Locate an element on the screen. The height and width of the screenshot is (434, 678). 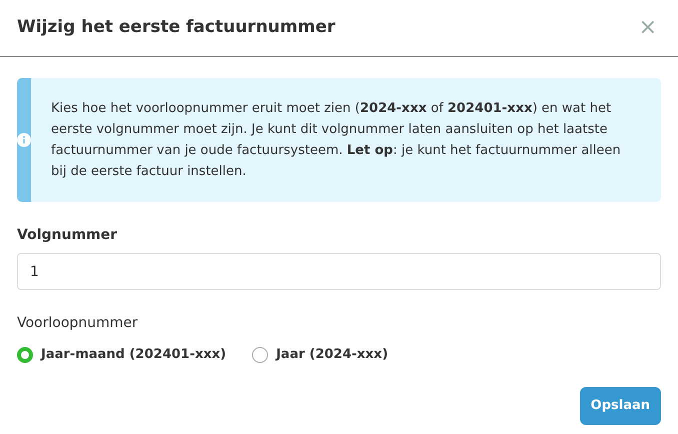
volgnummer-field: 1 is located at coordinates (339, 271).